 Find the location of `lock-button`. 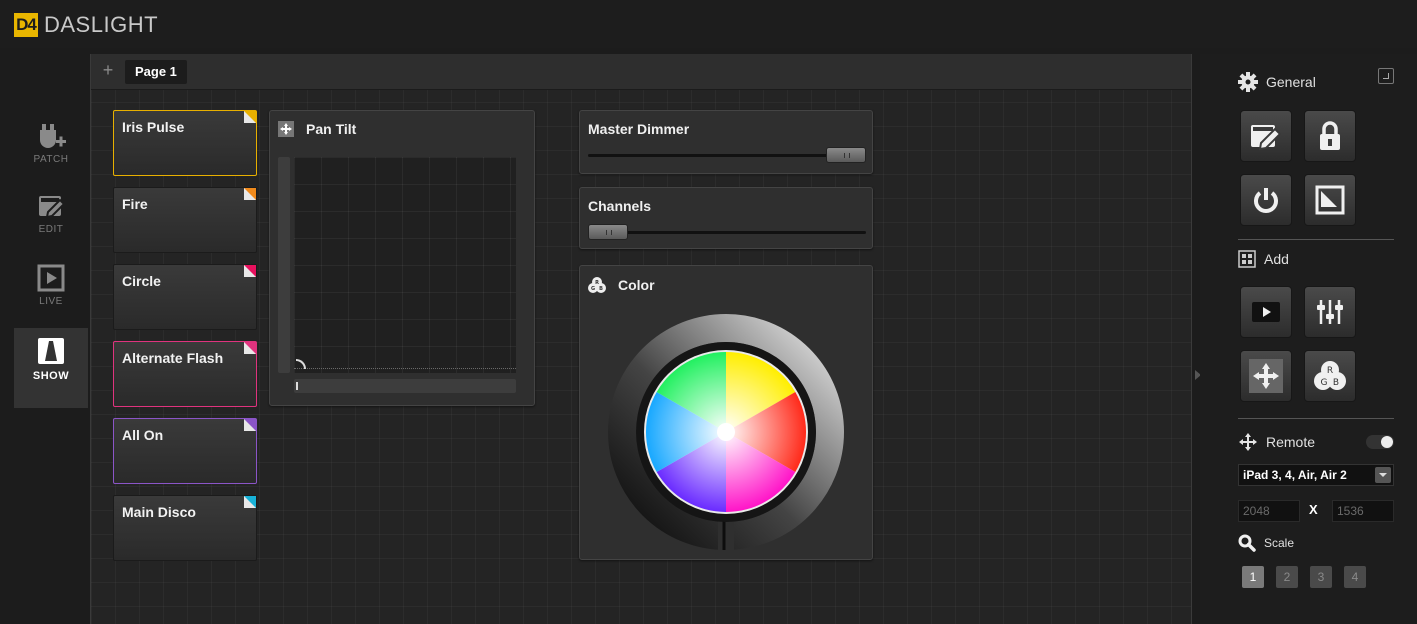

lock-button is located at coordinates (1330, 136).